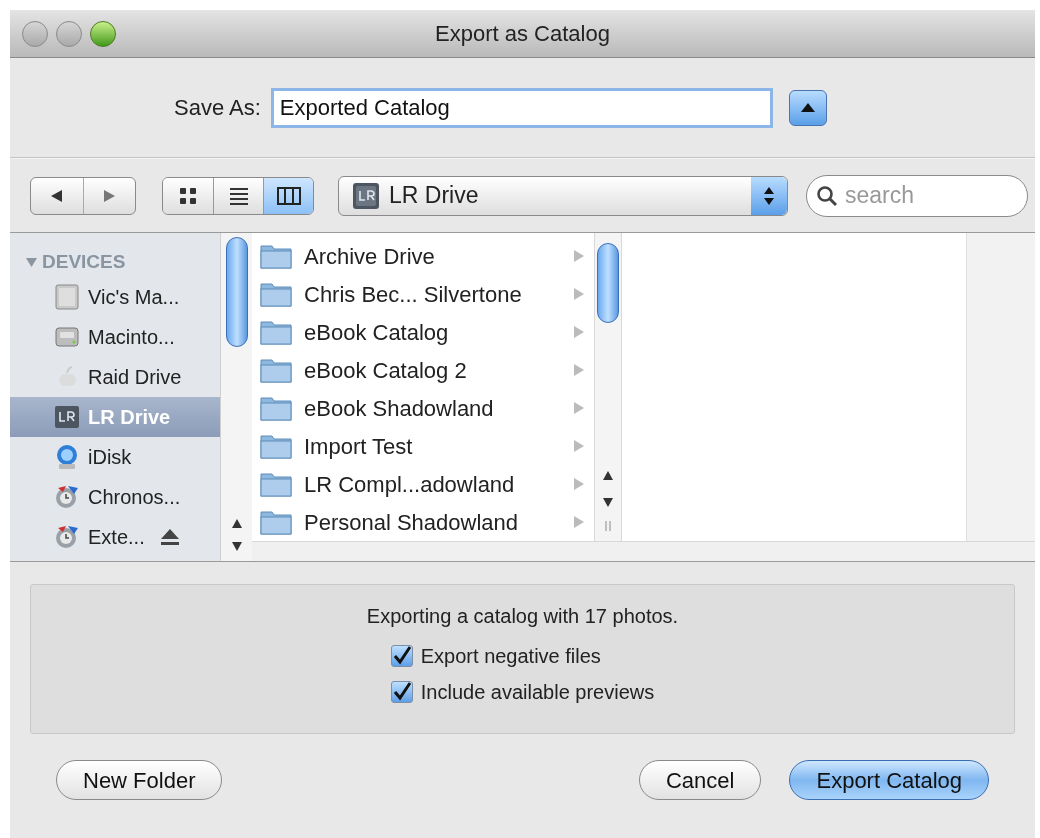 This screenshot has width=1040, height=838. What do you see at coordinates (537, 692) in the screenshot?
I see `checkbox-label: Include available previews` at bounding box center [537, 692].